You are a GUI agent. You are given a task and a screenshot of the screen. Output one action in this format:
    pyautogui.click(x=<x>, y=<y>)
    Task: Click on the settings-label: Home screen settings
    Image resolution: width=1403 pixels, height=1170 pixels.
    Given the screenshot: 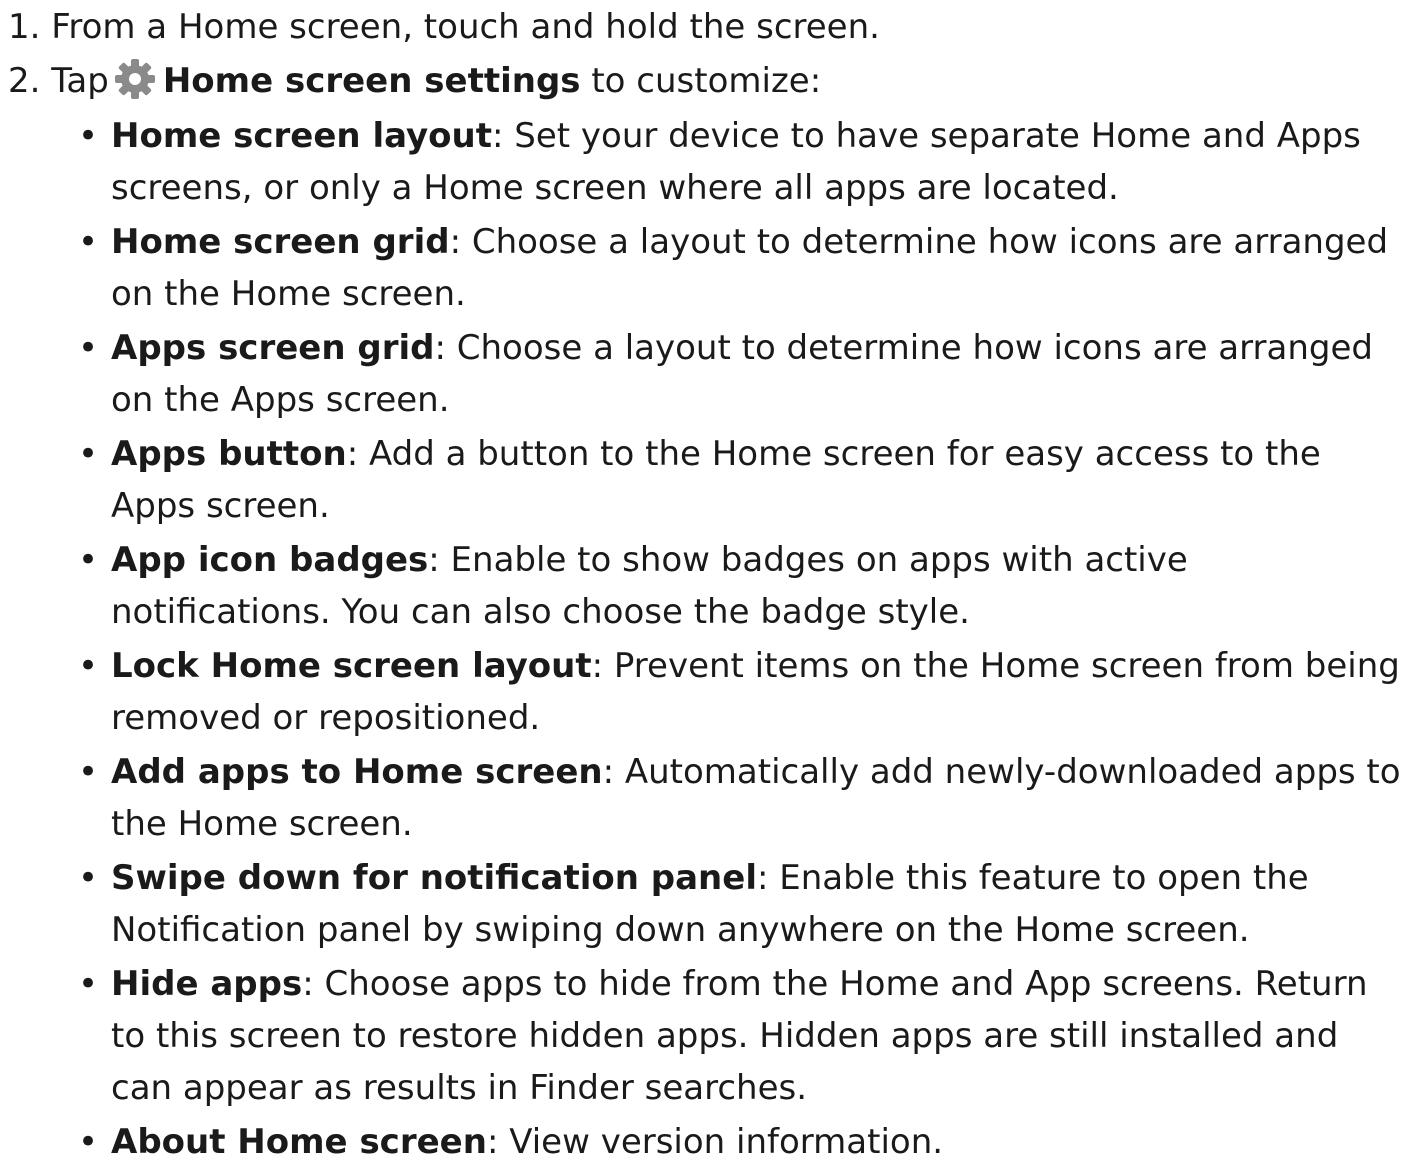 What is the action you would take?
    pyautogui.click(x=371, y=81)
    